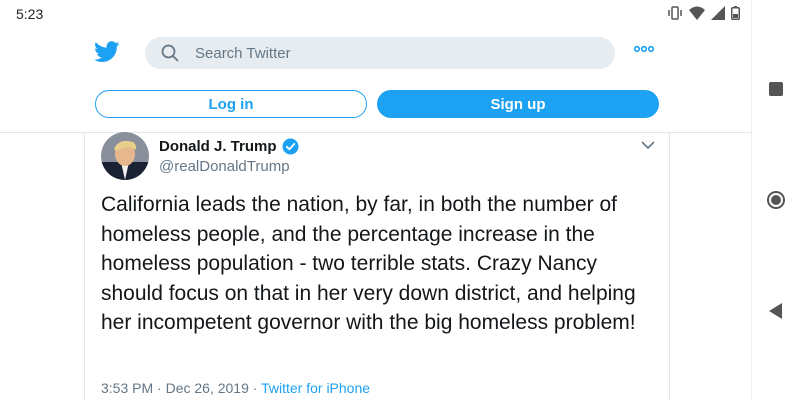  I want to click on twitter-bird-icon, so click(107, 52).